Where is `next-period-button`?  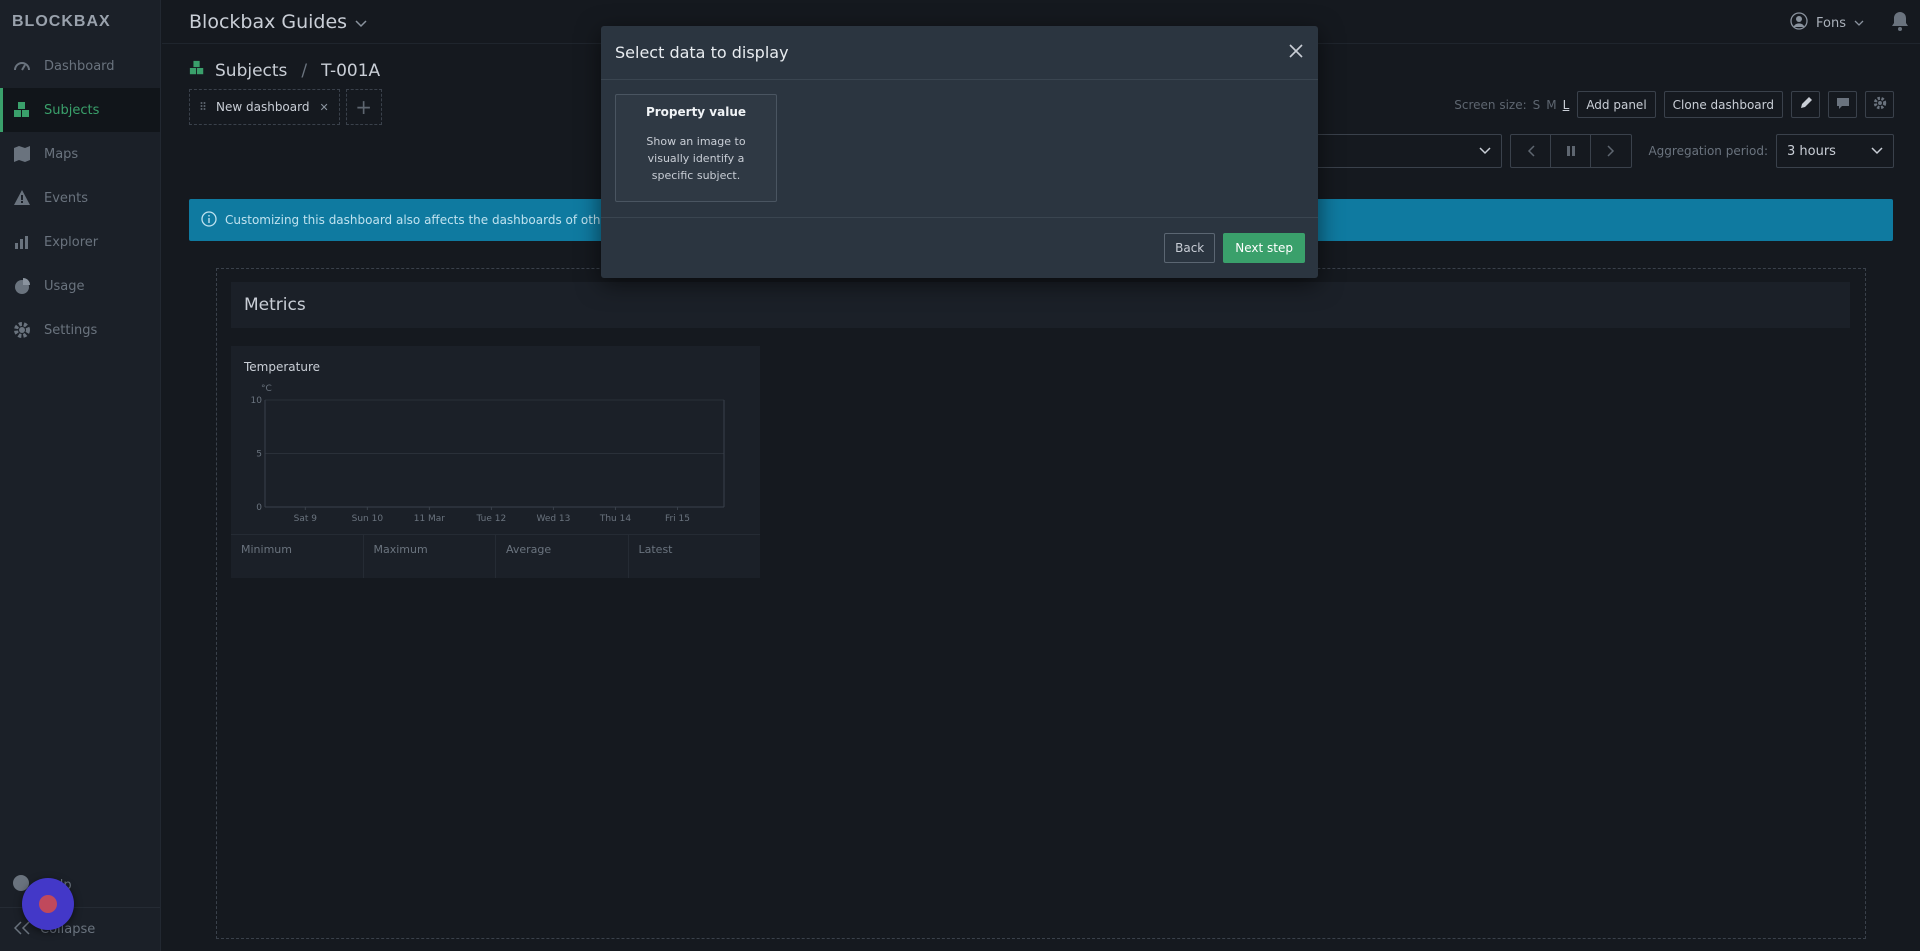 next-period-button is located at coordinates (1611, 151).